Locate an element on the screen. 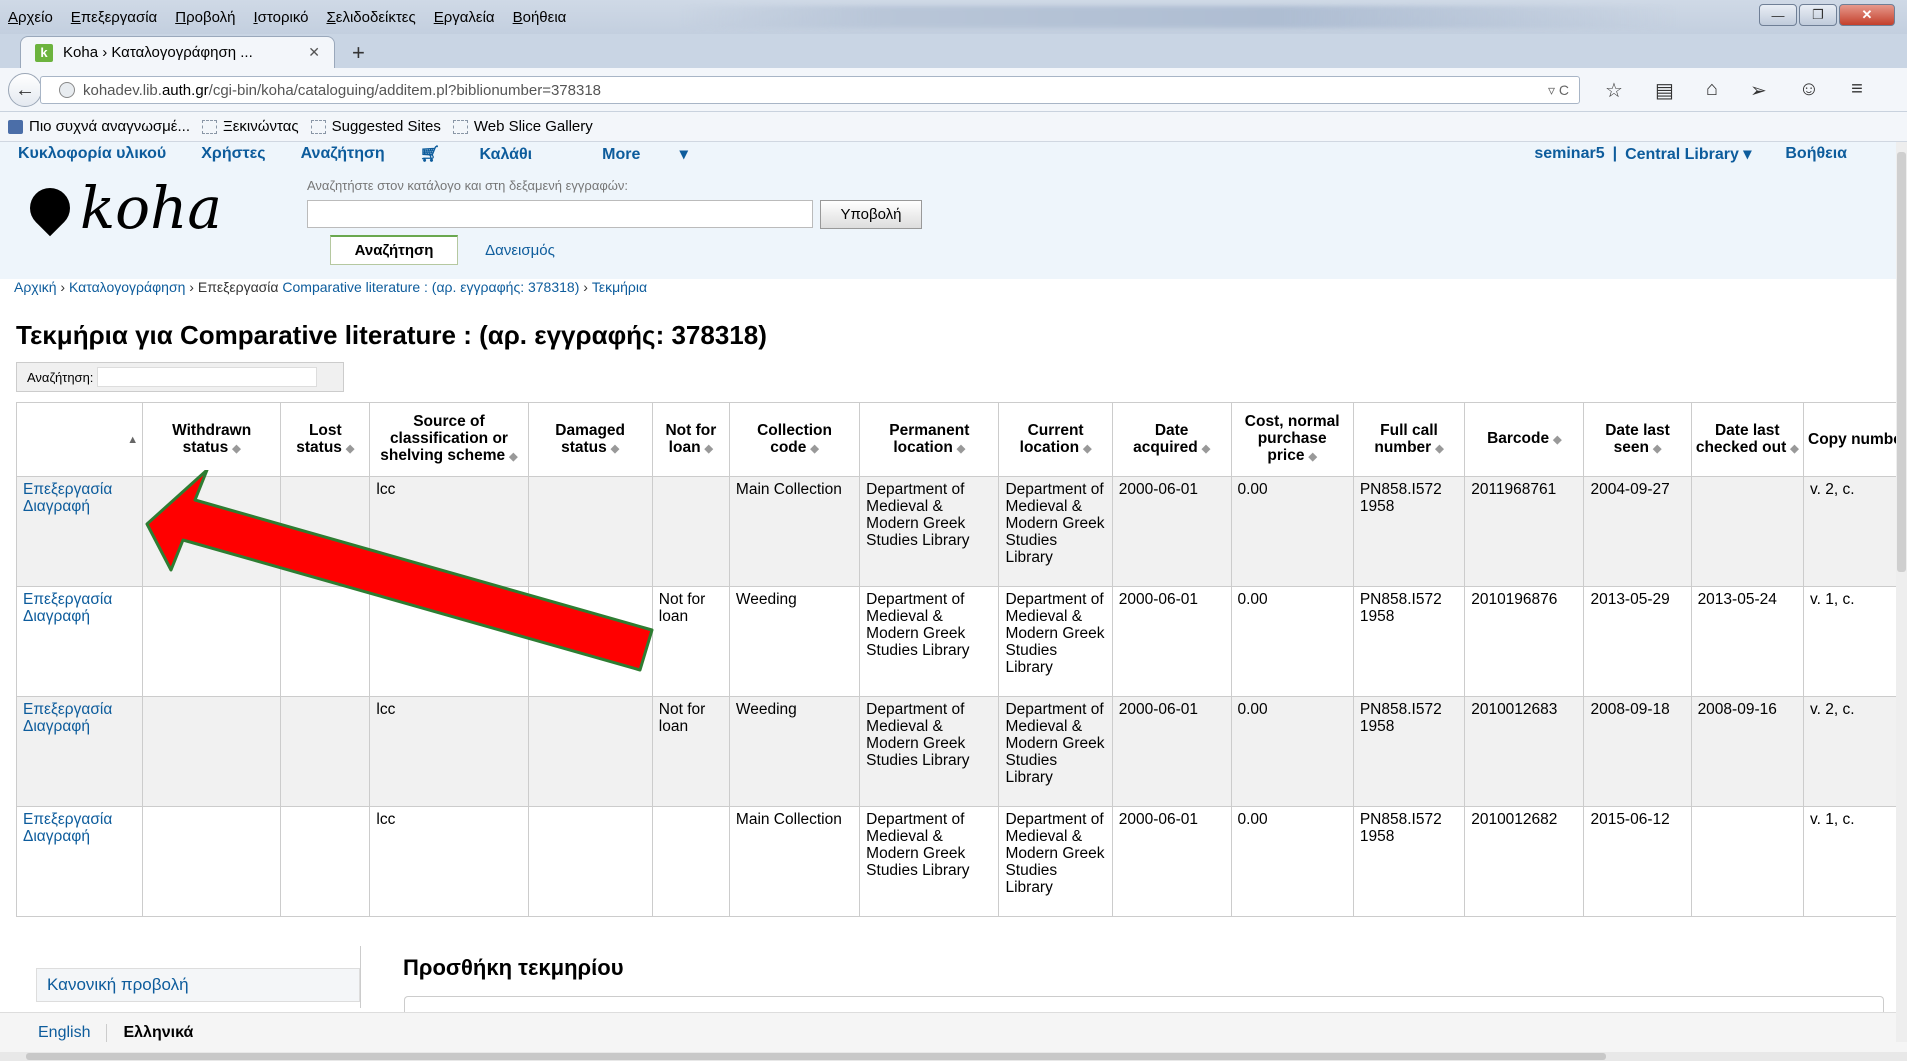 The image size is (1907, 1061). col-copy-number: Copy numbe is located at coordinates (1855, 439).